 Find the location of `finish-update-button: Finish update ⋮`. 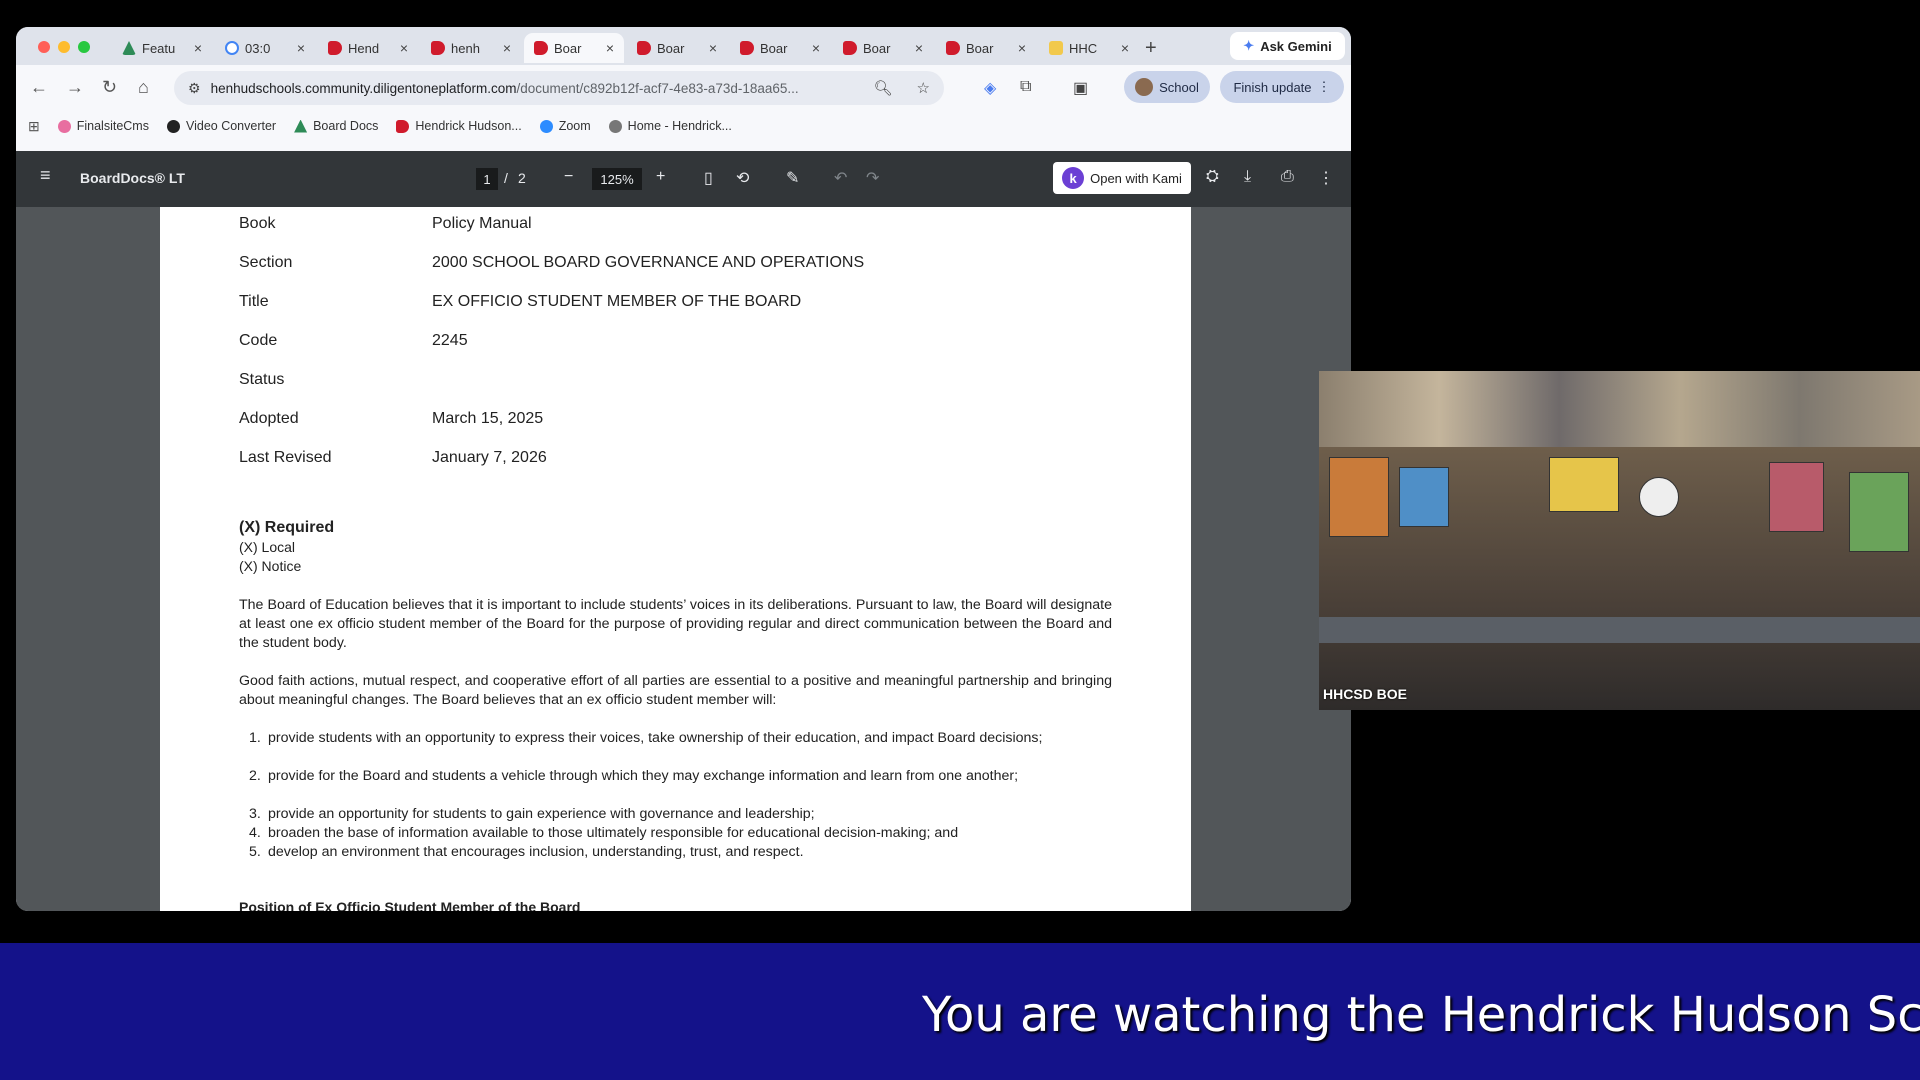

finish-update-button: Finish update ⋮ is located at coordinates (1282, 87).